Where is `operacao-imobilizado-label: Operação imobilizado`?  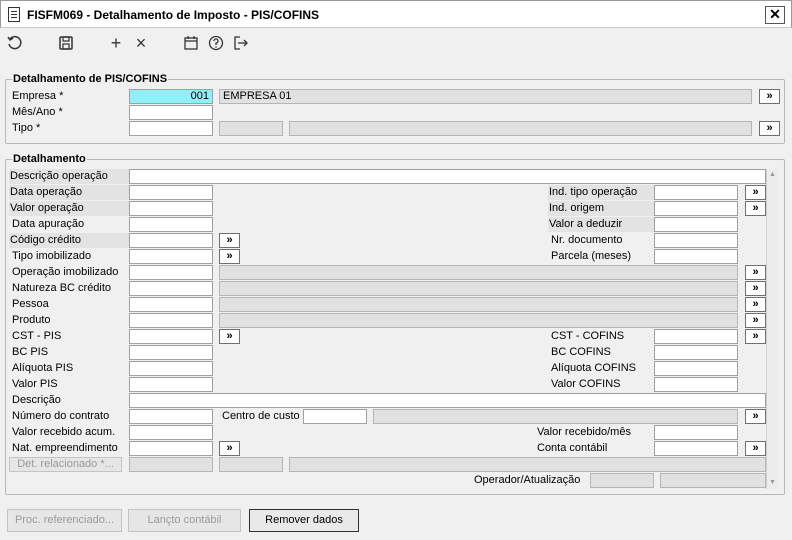
operacao-imobilizado-label: Operação imobilizado is located at coordinates (65, 272).